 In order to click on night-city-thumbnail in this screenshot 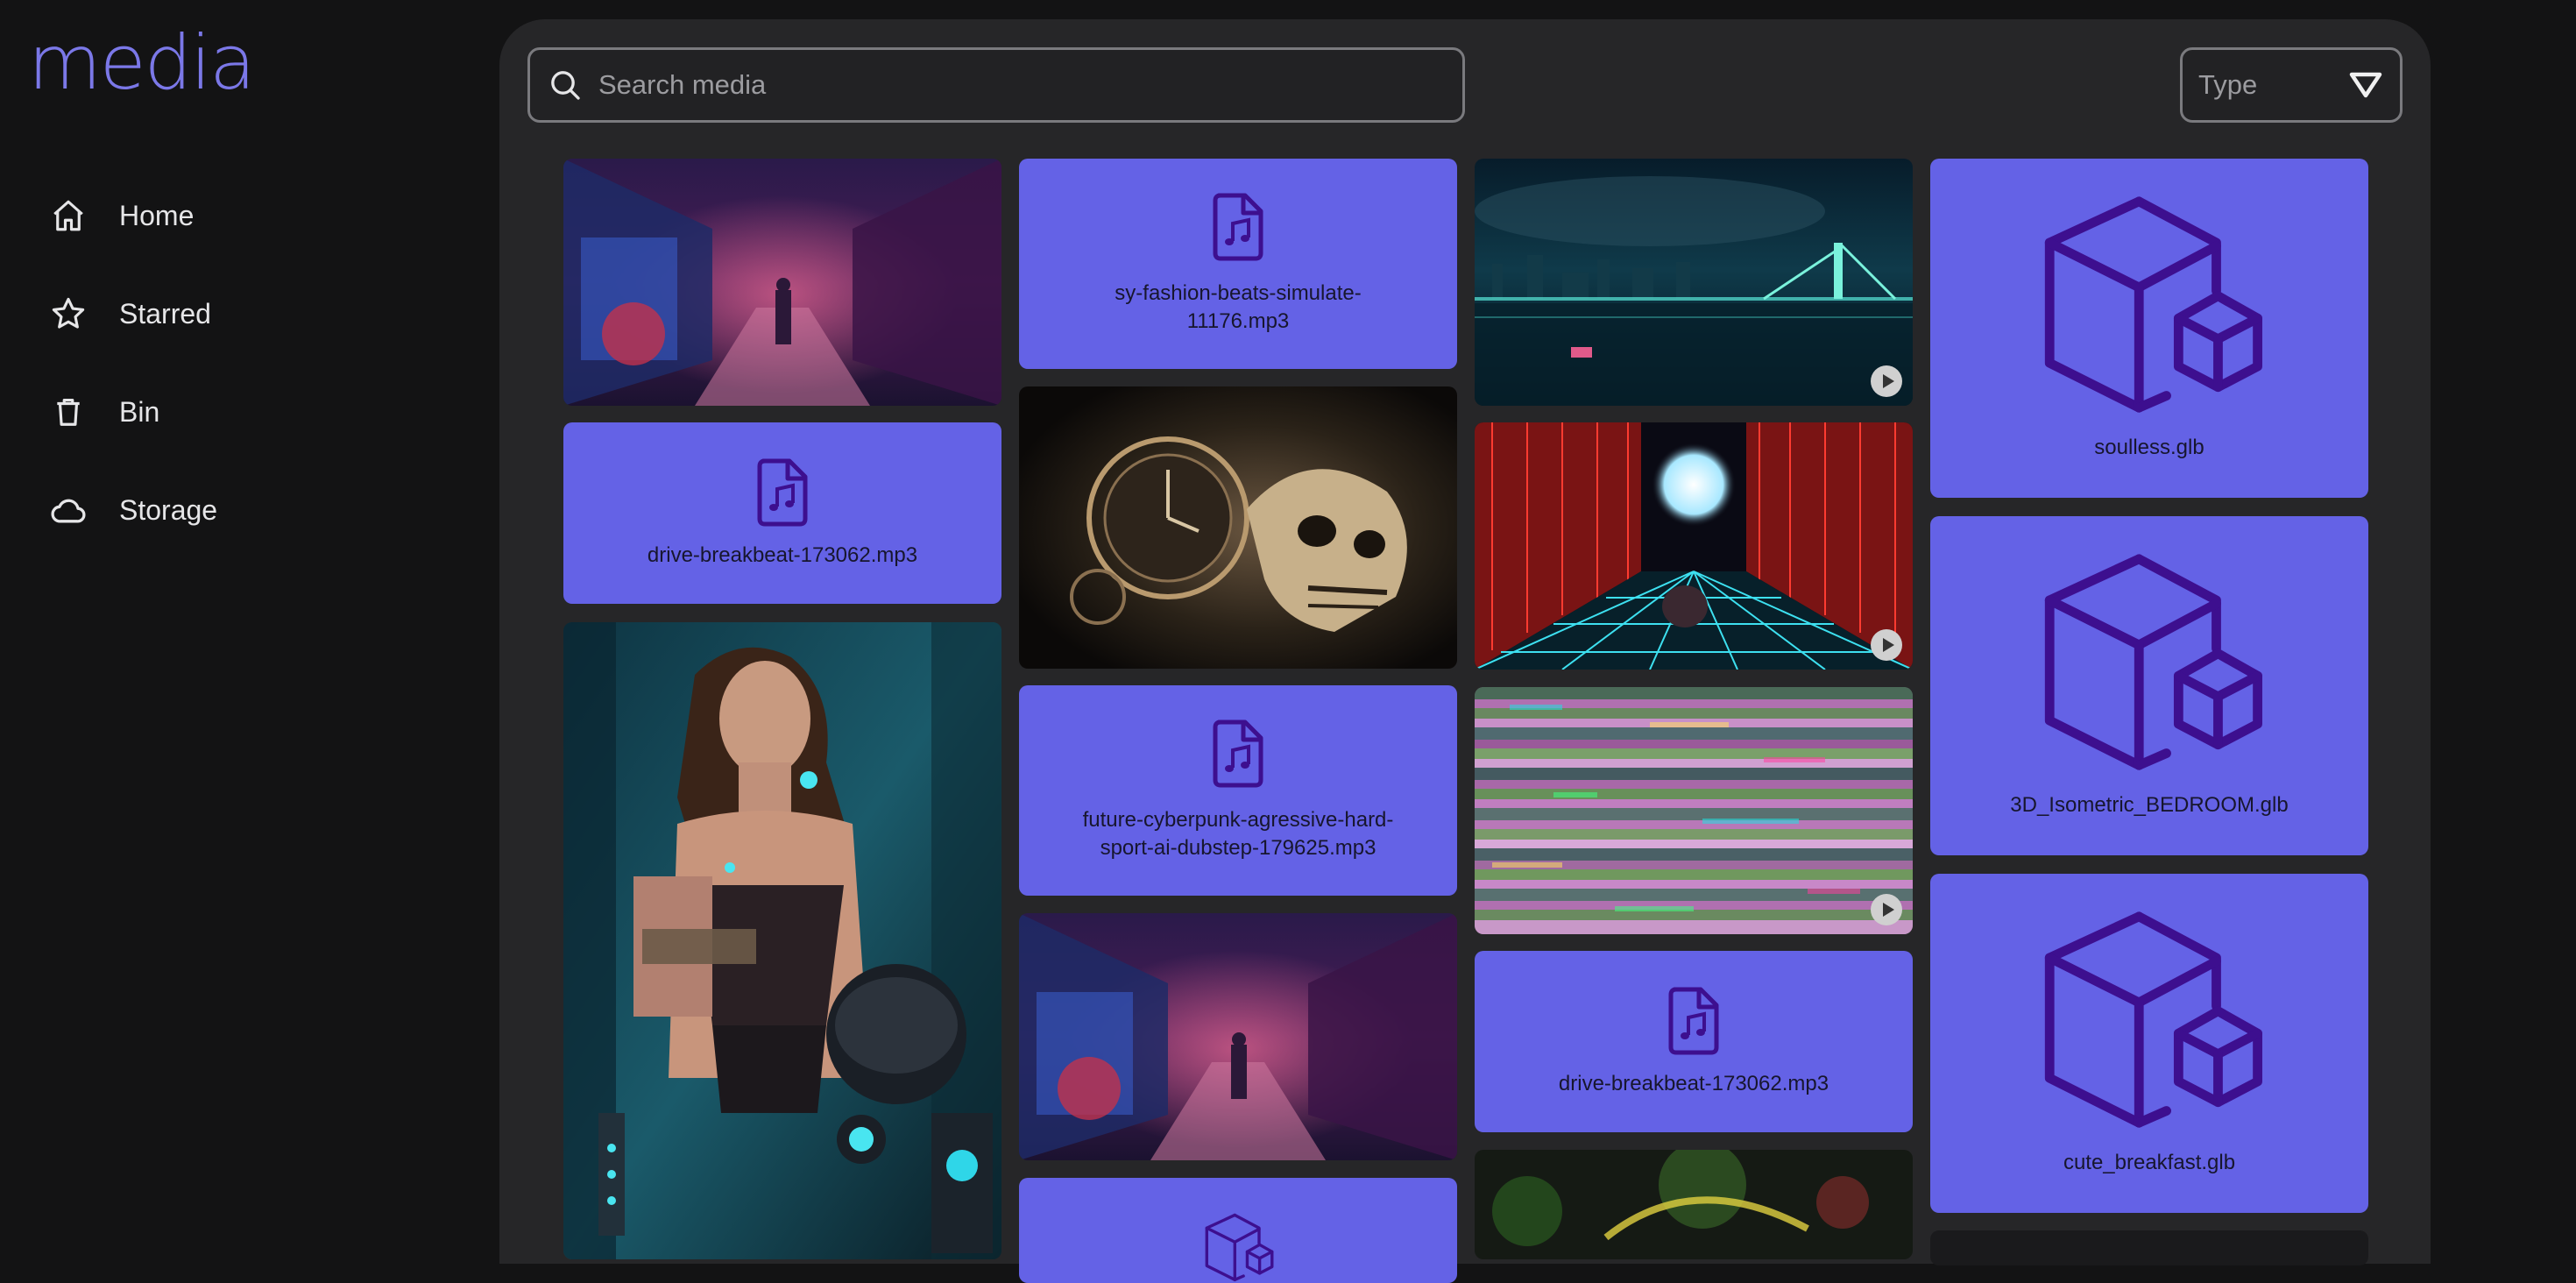, I will do `click(1694, 282)`.